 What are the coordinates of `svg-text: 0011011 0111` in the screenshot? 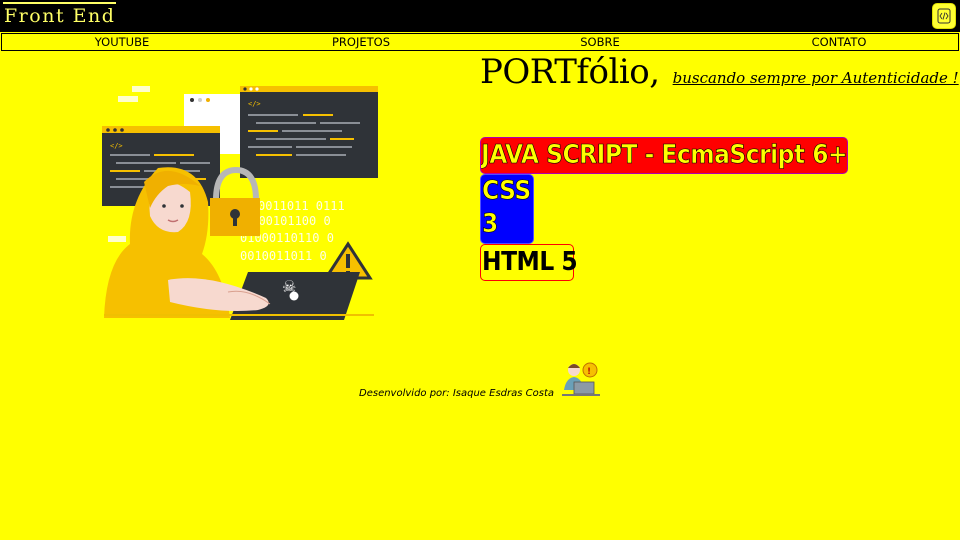 It's located at (301, 206).